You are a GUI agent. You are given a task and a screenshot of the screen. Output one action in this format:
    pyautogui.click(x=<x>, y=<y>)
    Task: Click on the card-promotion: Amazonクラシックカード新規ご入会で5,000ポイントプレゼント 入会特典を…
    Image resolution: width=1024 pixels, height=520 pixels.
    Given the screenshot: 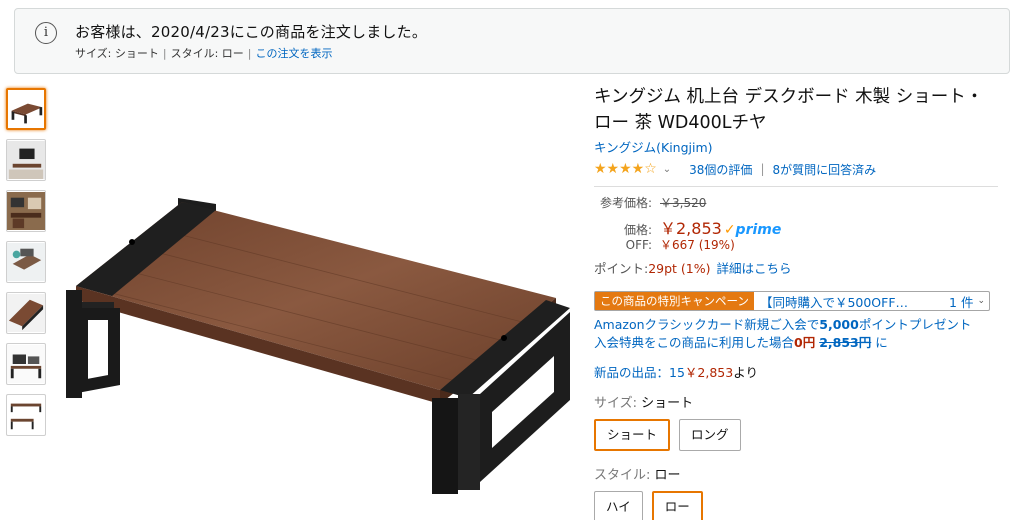 What is the action you would take?
    pyautogui.click(x=799, y=334)
    